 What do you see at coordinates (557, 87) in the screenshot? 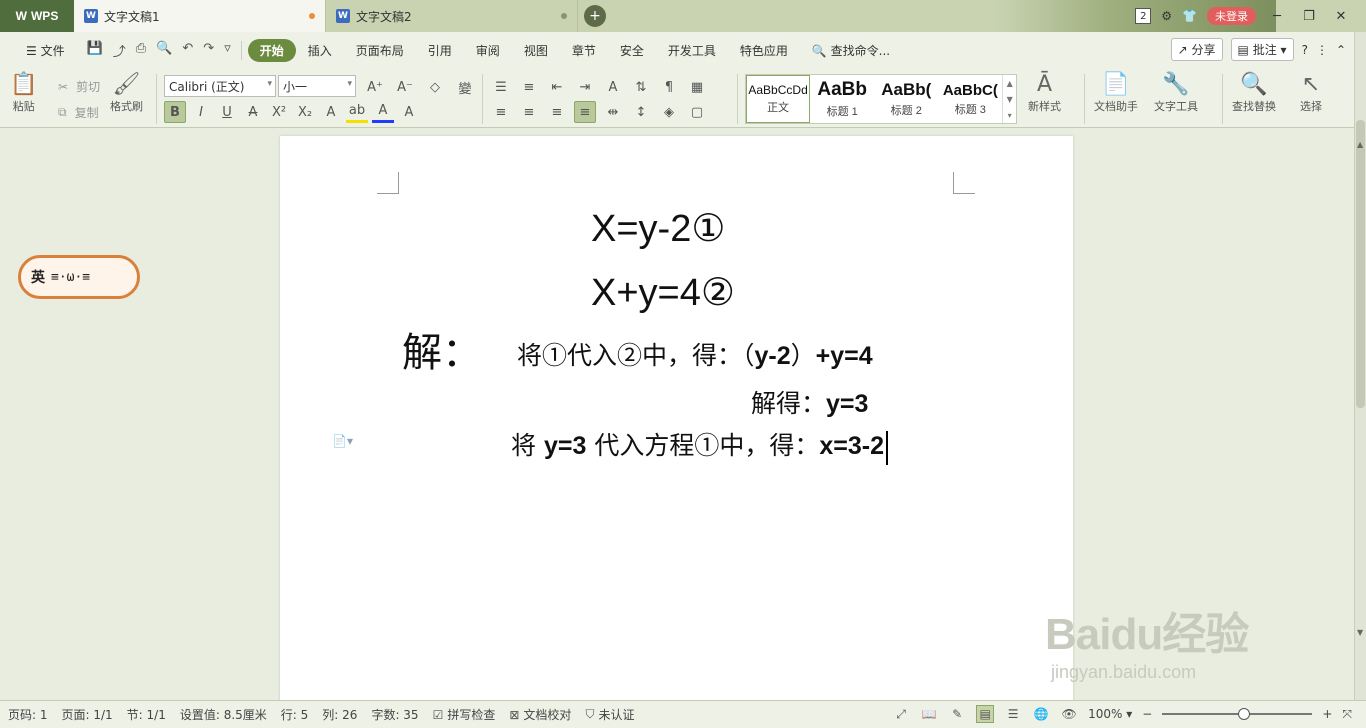
I see `decrease-indent-icon: ⇤` at bounding box center [557, 87].